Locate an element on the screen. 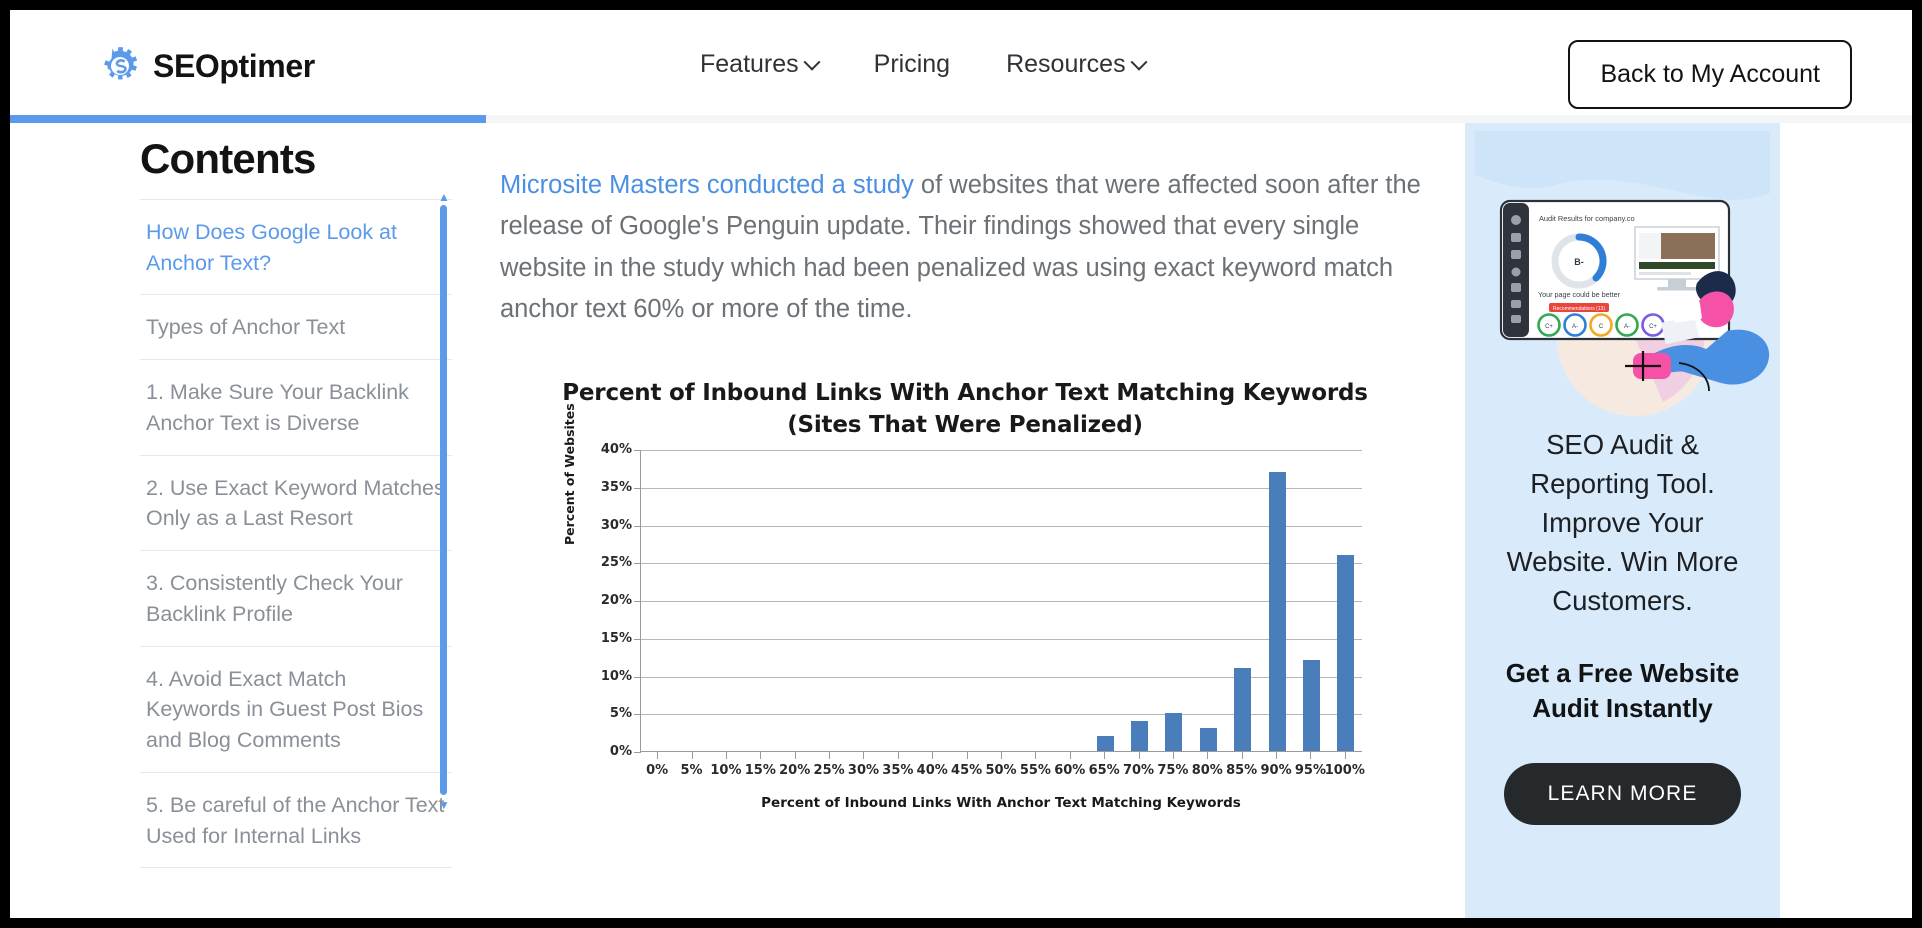 Image resolution: width=1922 pixels, height=928 pixels. nav-label-pricing: Pricing is located at coordinates (912, 64).